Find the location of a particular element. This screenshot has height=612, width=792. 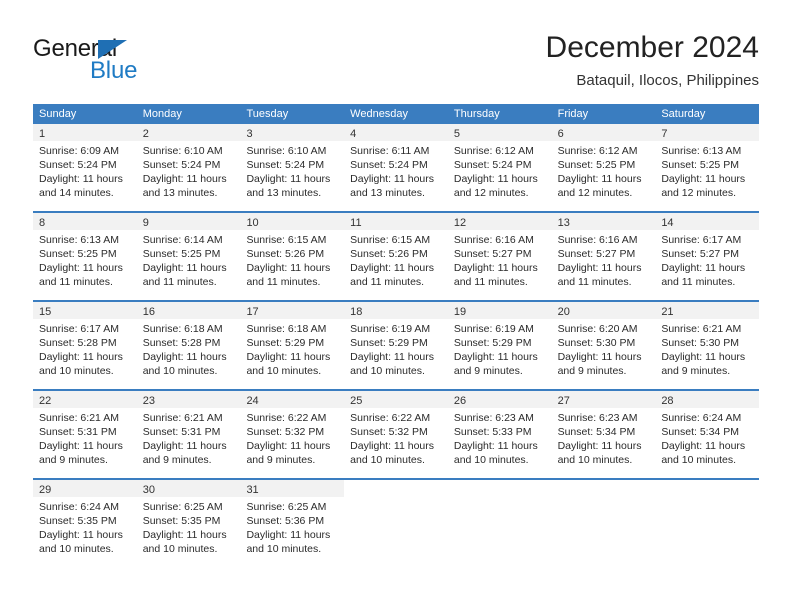

sunset-text: Sunset: 5:26 PM is located at coordinates (285, 254).